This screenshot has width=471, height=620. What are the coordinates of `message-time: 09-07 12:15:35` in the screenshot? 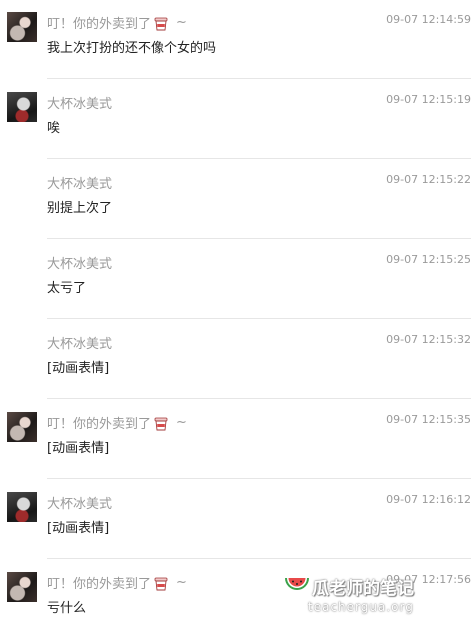 It's located at (428, 419).